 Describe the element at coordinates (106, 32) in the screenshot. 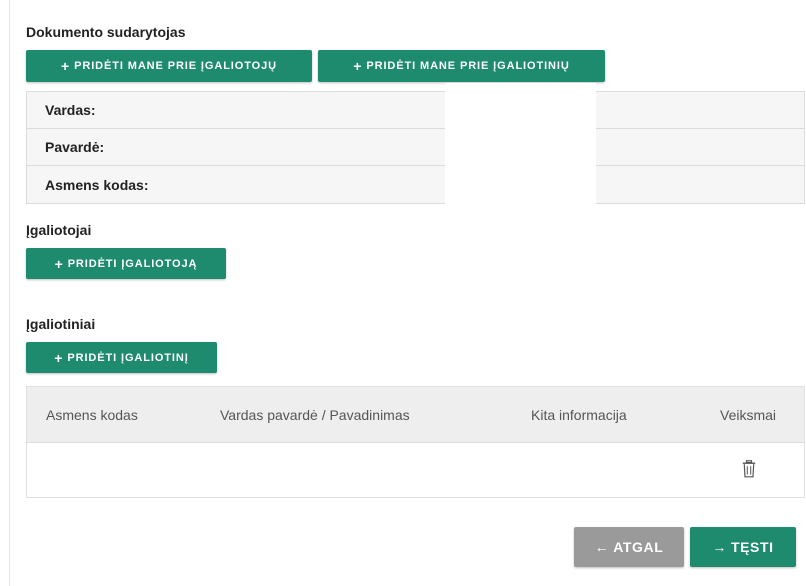

I see `creator-section-title: Dokumento sudarytojas` at that location.